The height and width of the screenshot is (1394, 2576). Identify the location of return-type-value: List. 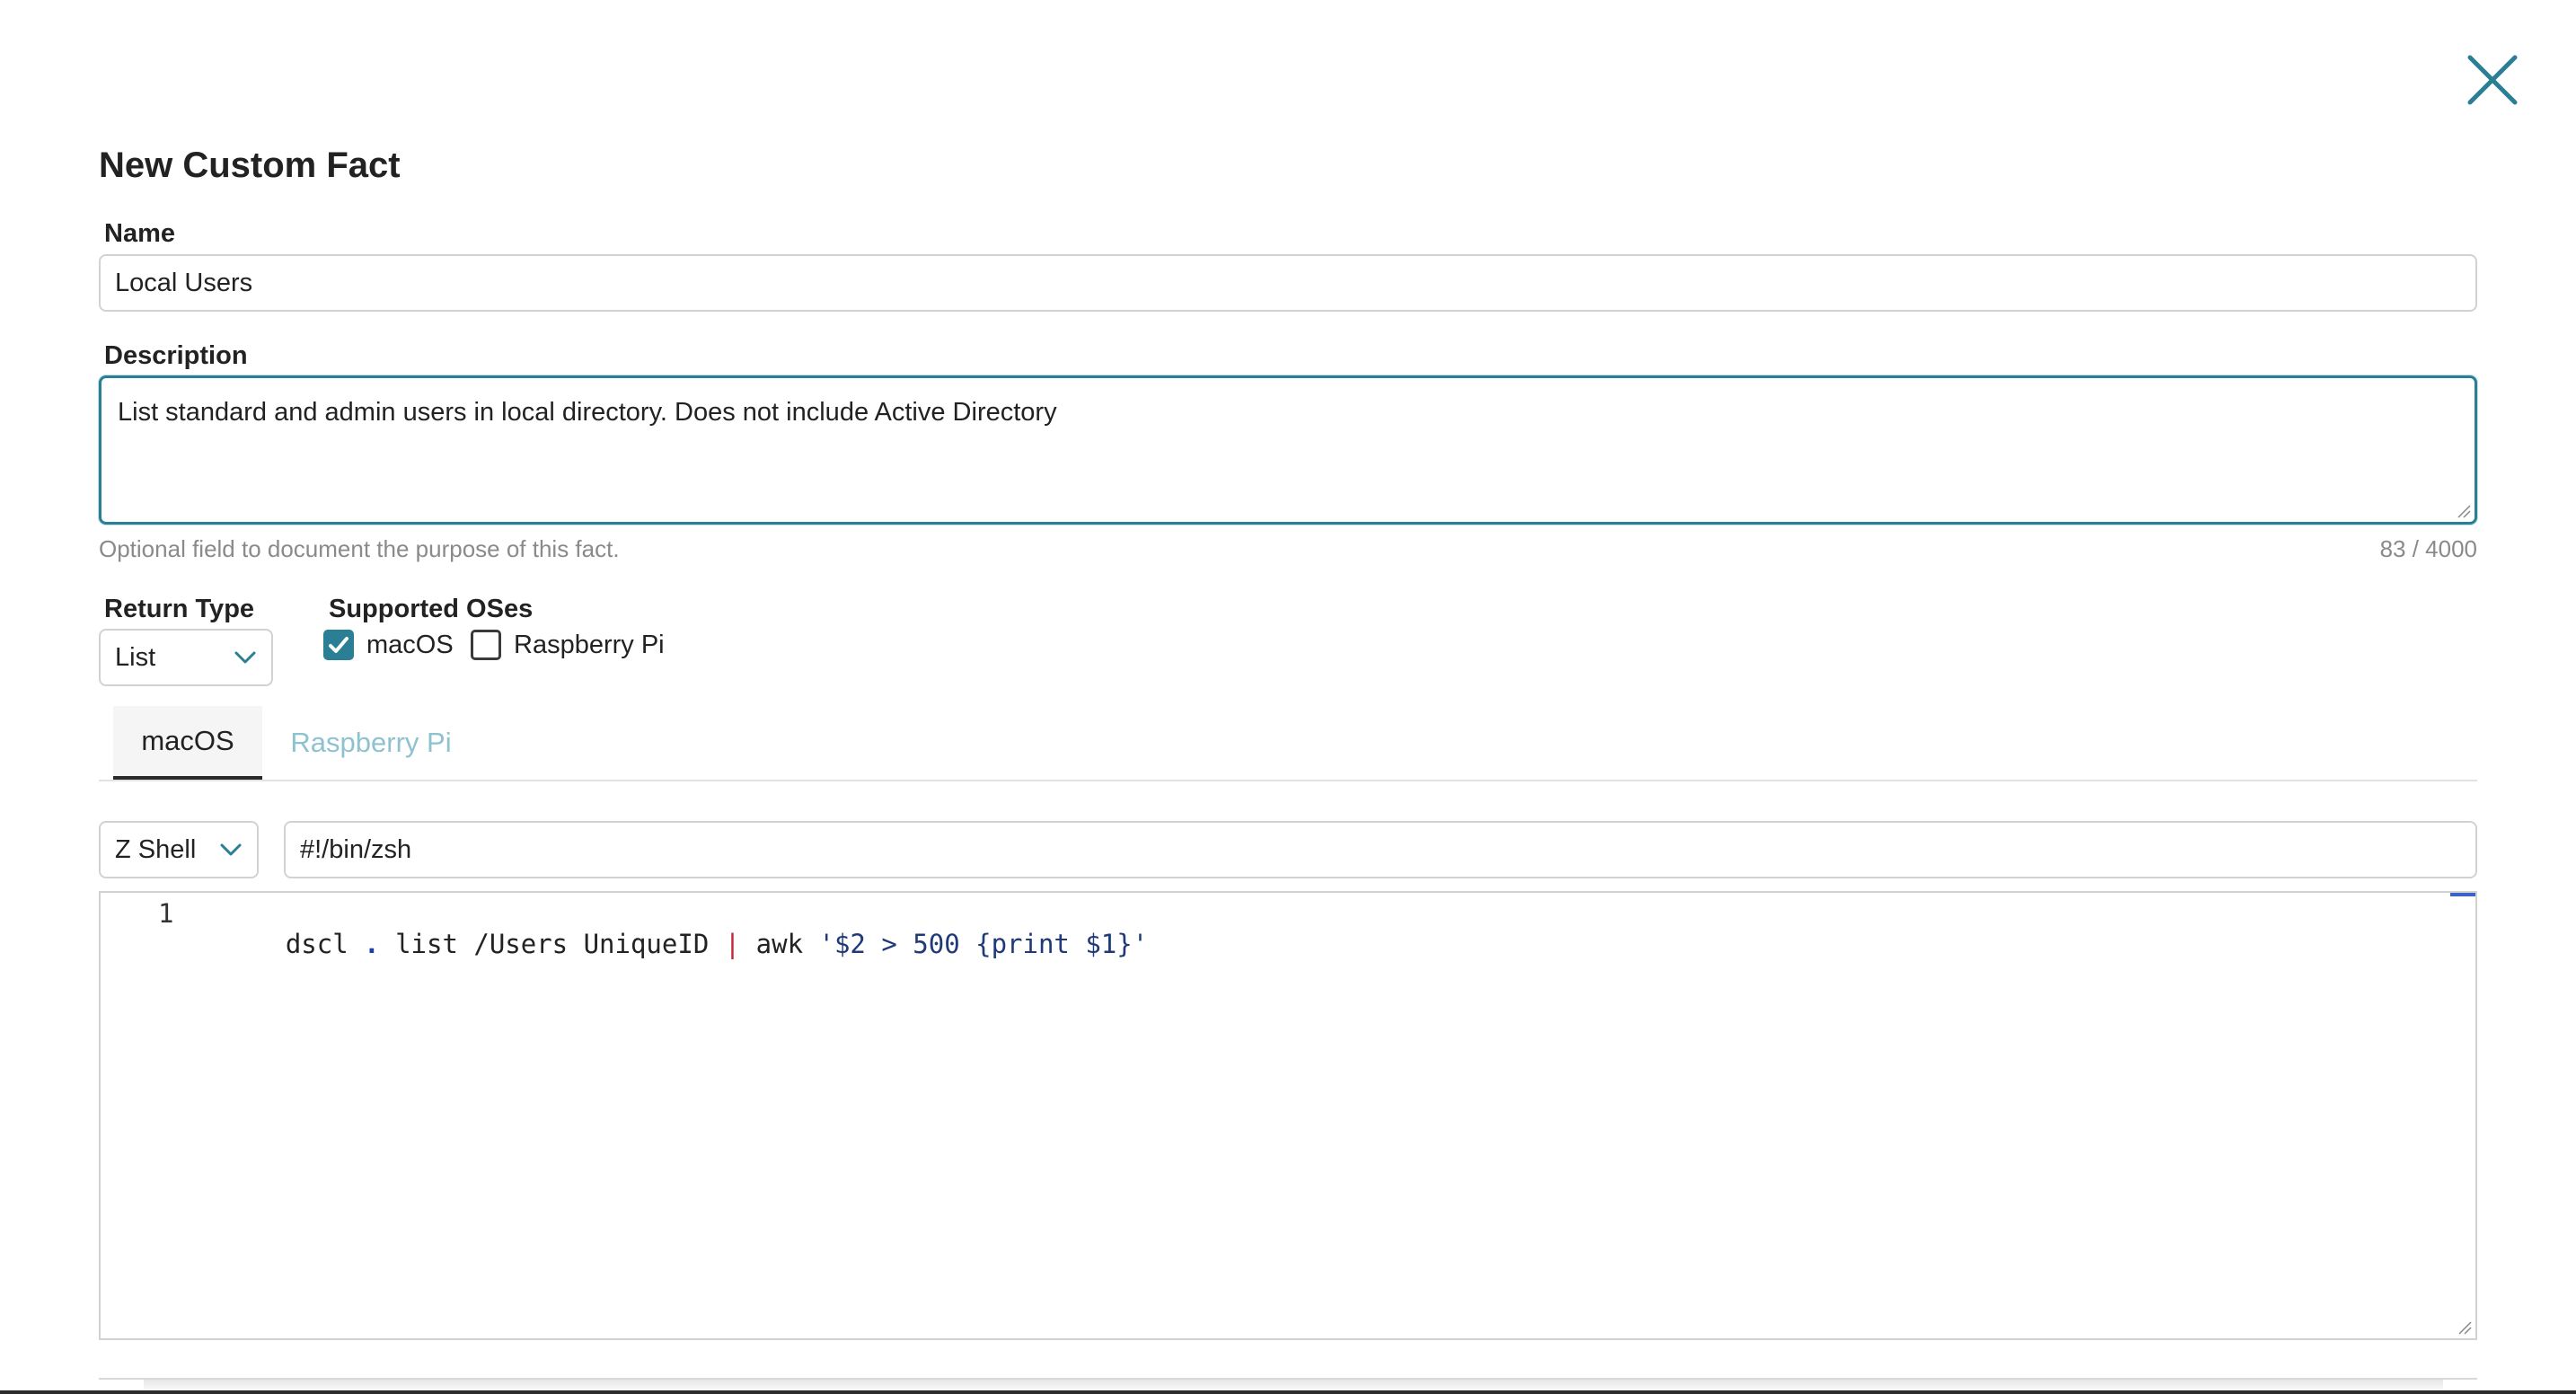
(135, 657).